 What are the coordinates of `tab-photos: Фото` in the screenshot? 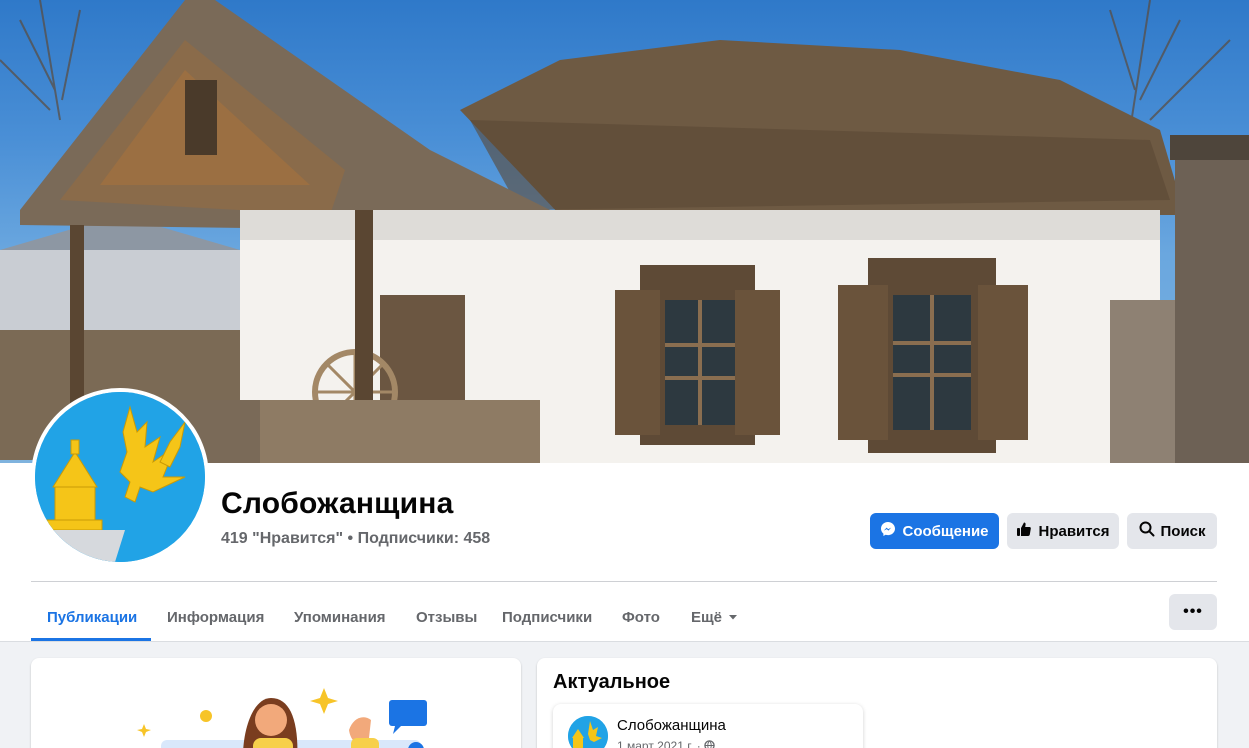 It's located at (641, 617).